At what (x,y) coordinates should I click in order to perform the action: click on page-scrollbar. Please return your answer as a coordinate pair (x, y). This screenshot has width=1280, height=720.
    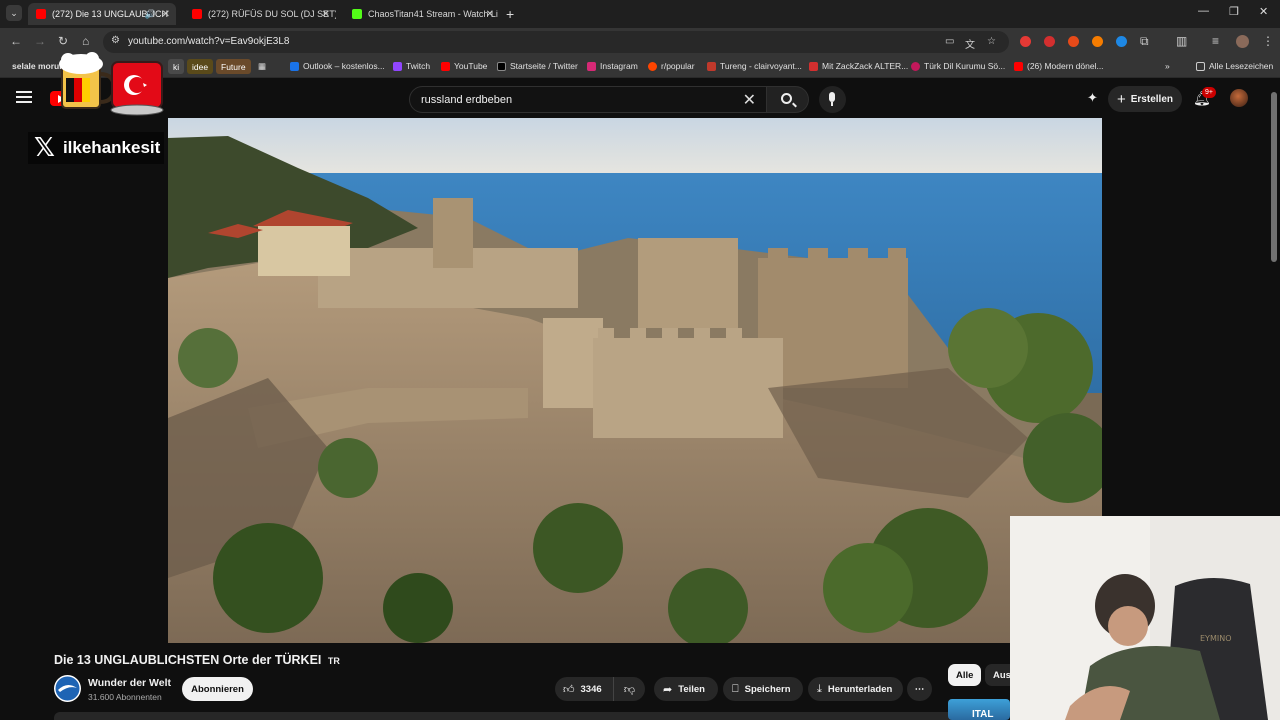
    Looking at the image, I should click on (1274, 177).